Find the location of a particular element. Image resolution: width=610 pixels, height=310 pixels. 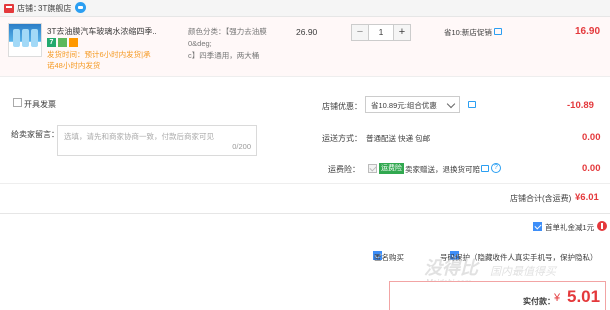

help-icon: ? is located at coordinates (496, 168).